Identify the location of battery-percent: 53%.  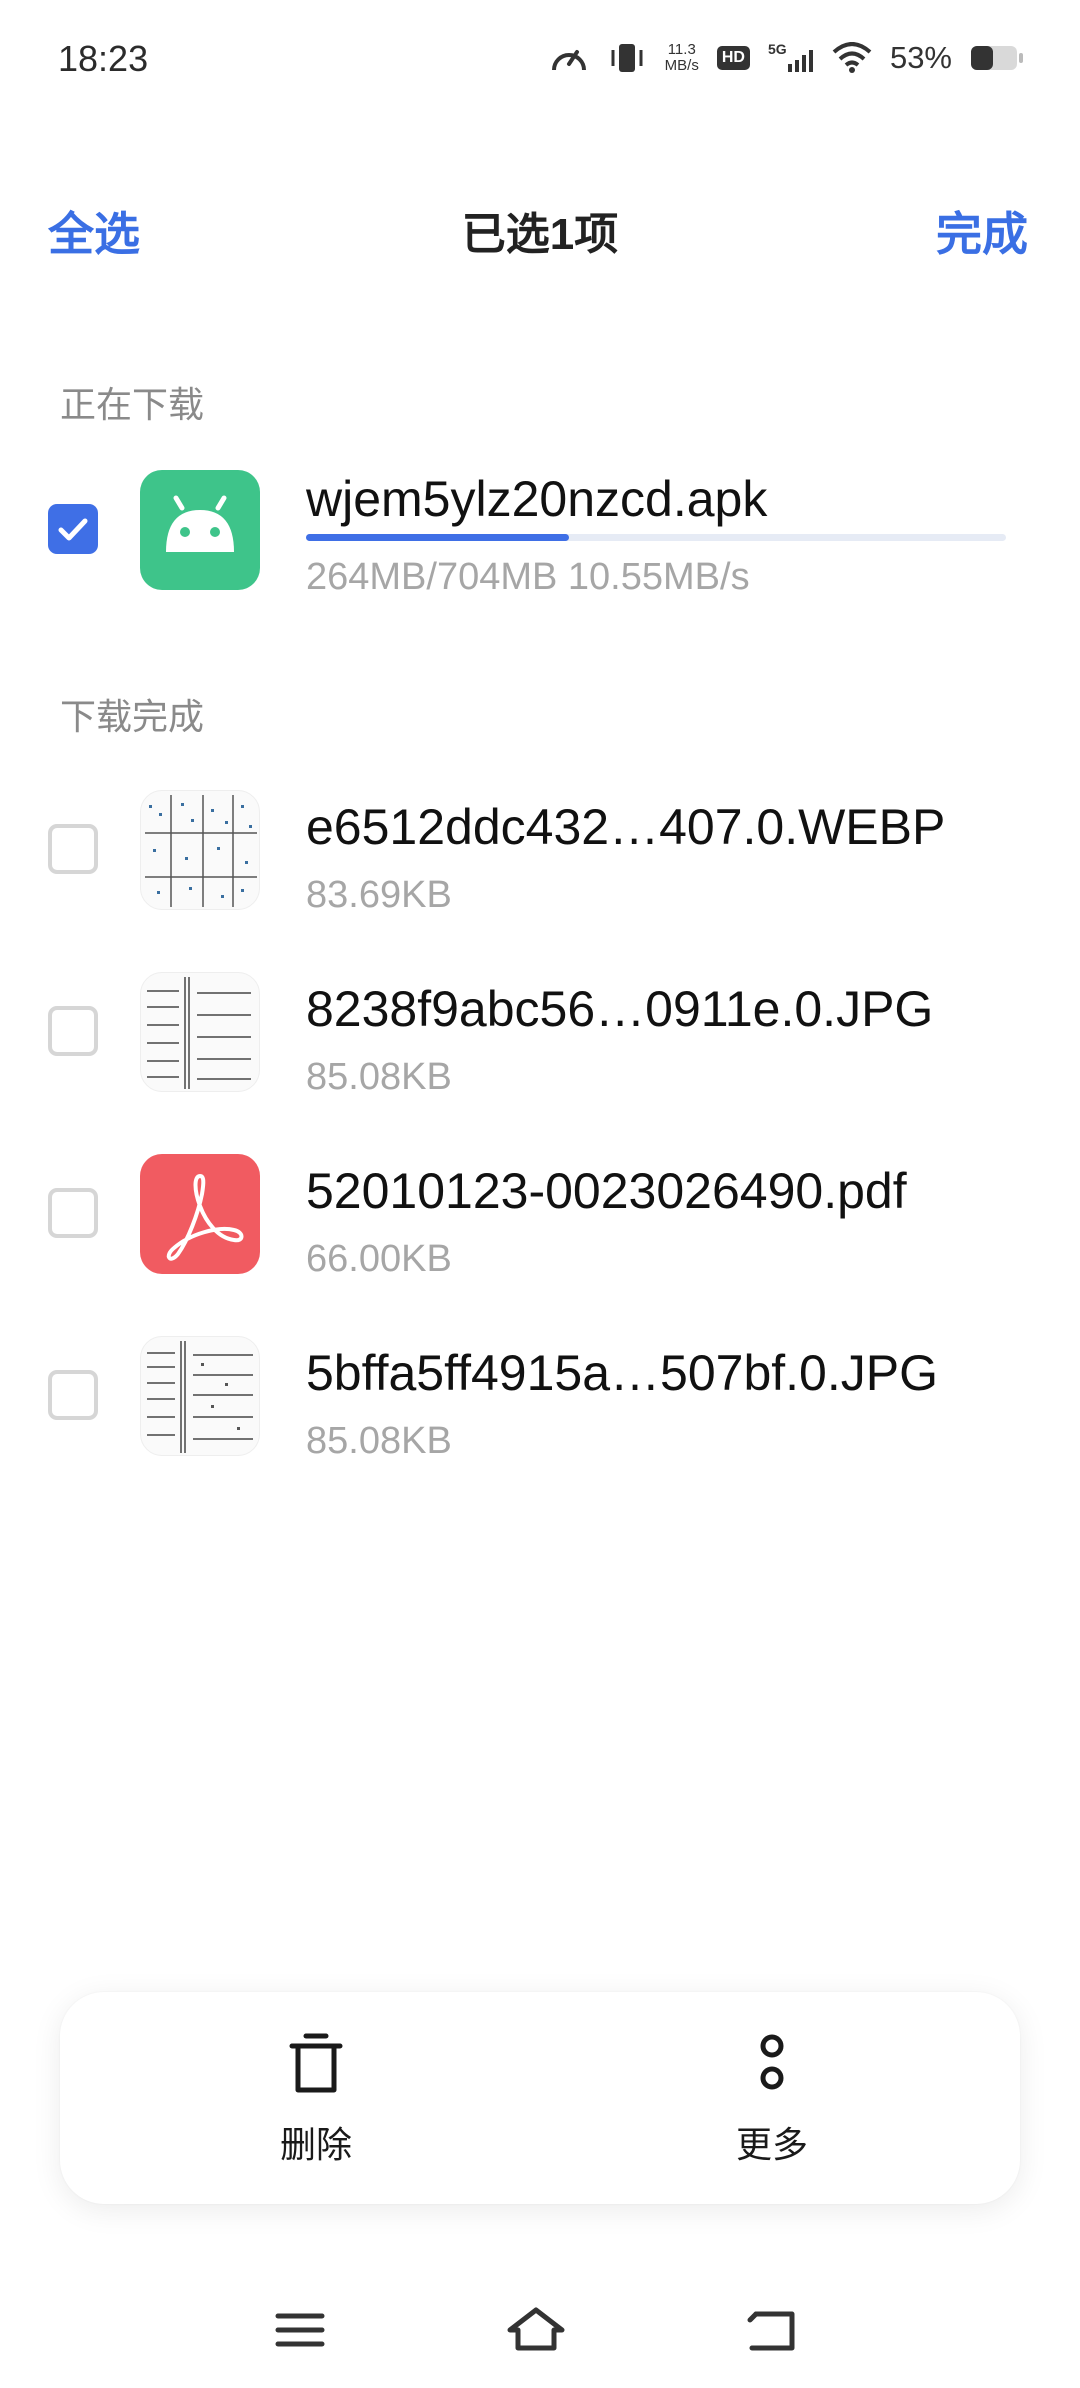
(920, 57).